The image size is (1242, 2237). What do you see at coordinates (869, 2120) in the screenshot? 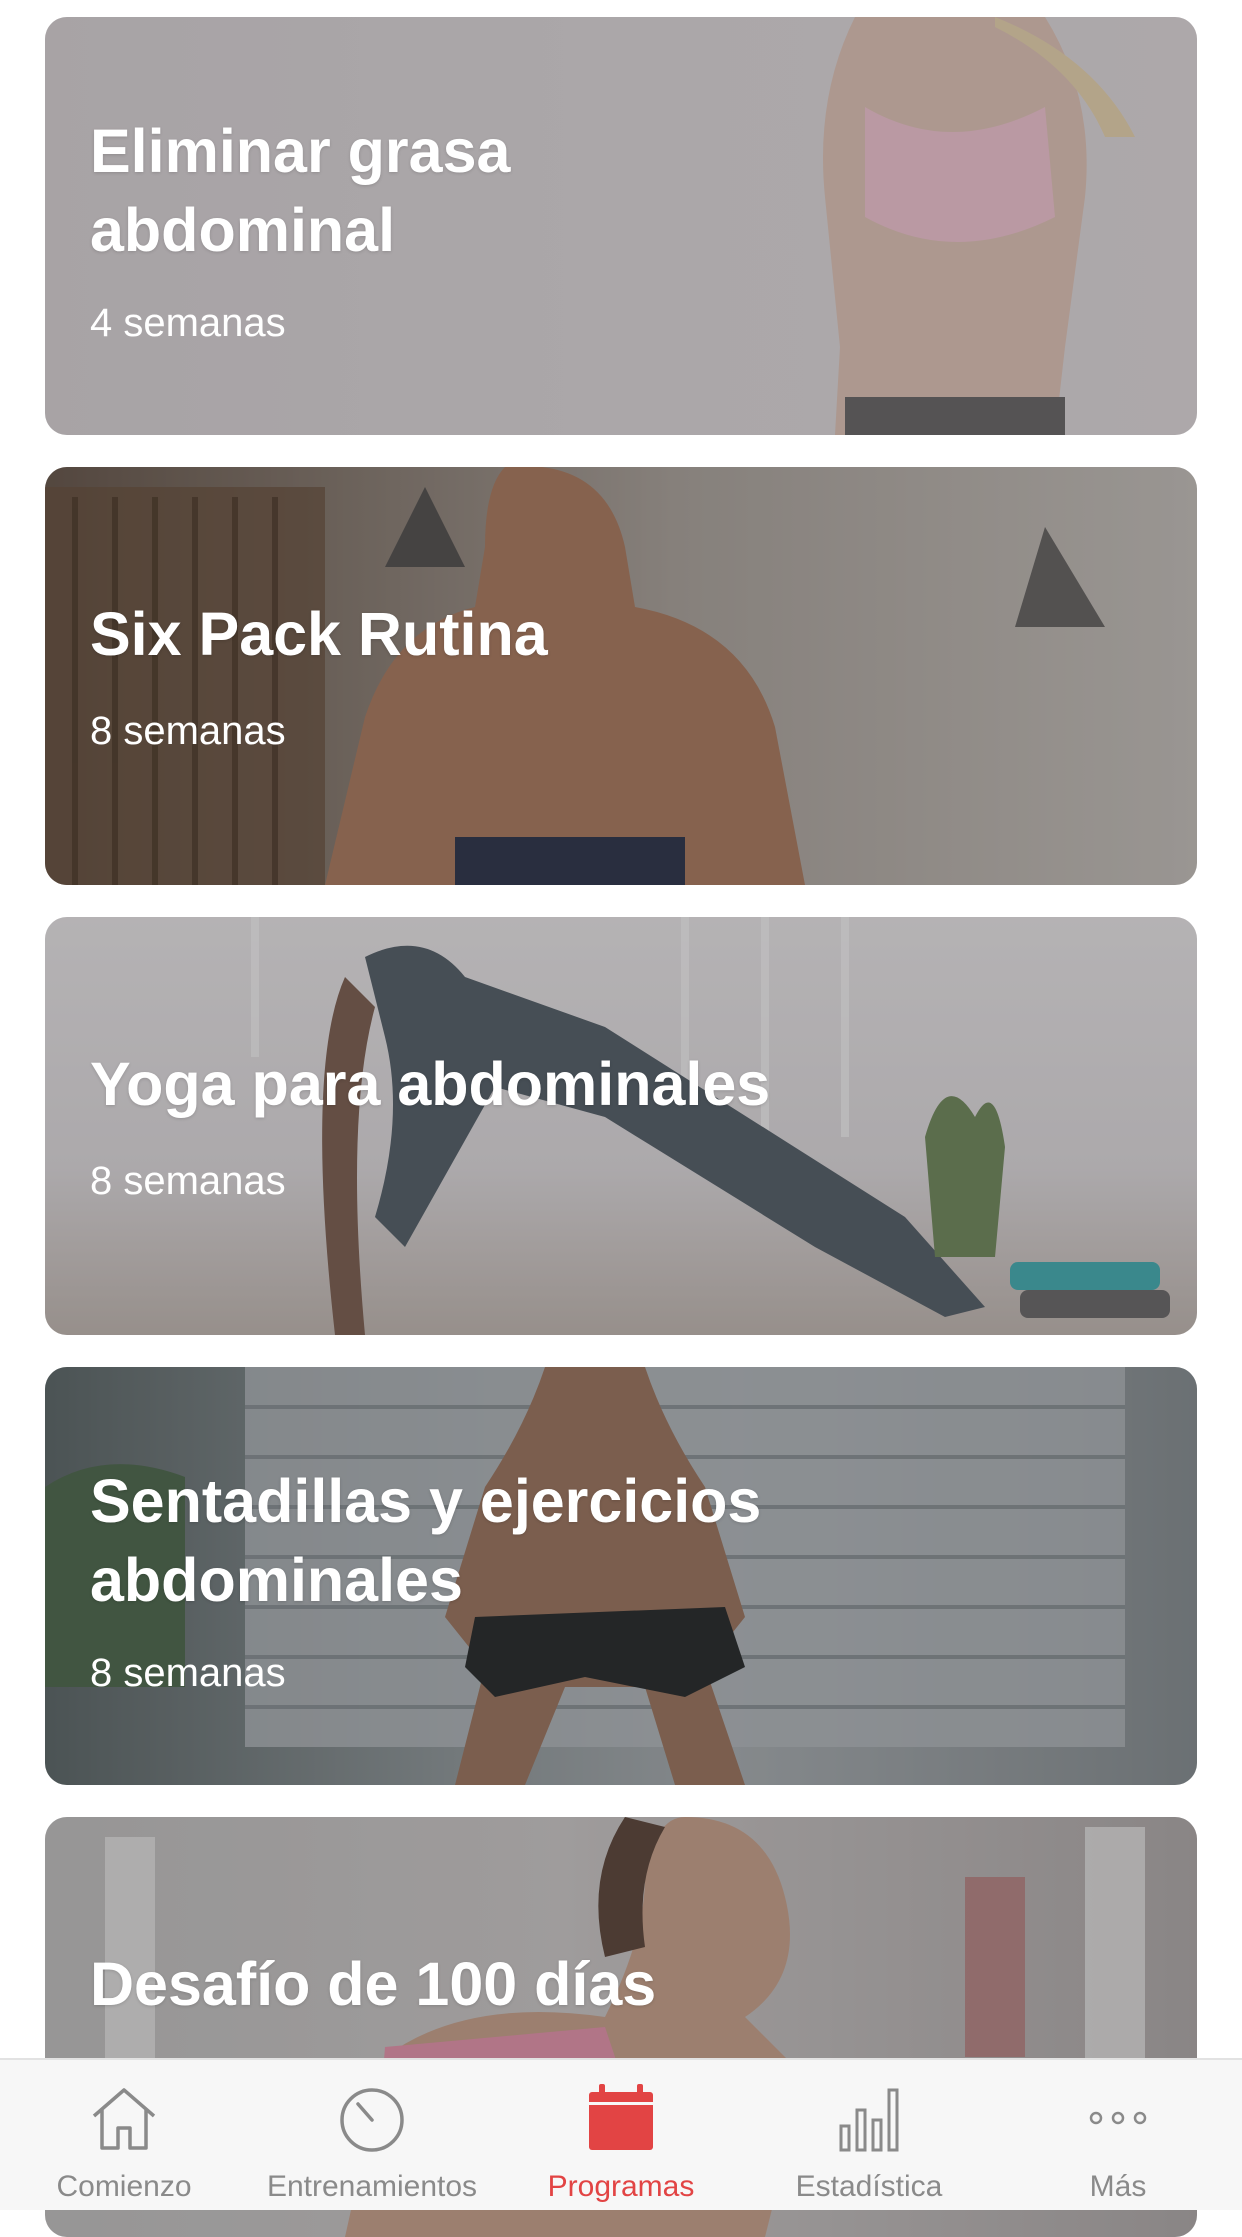
I see `bar-chart-icon` at bounding box center [869, 2120].